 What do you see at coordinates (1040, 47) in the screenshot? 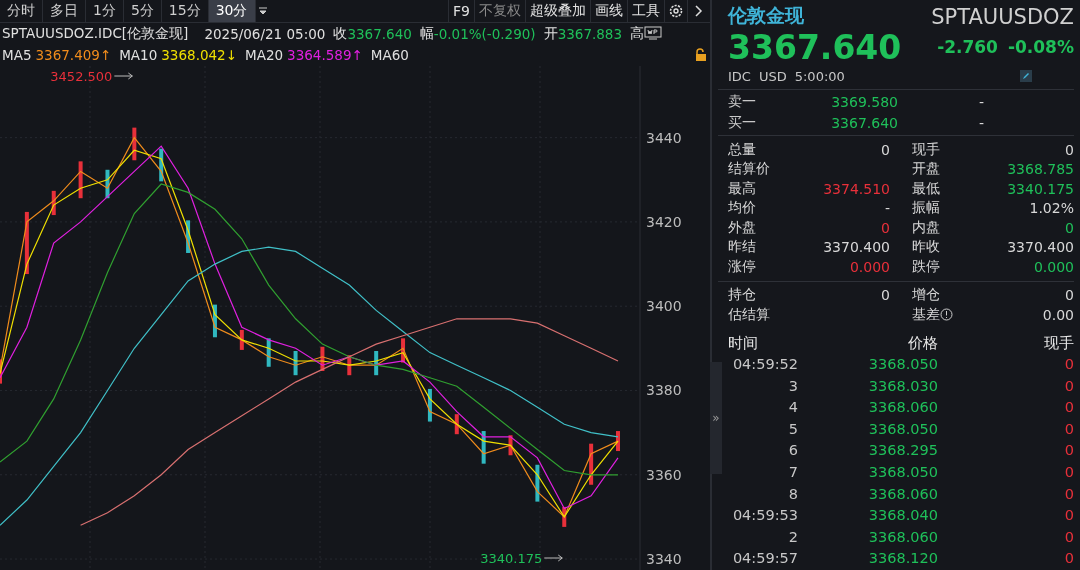
I see `percent-change: -0.08%` at bounding box center [1040, 47].